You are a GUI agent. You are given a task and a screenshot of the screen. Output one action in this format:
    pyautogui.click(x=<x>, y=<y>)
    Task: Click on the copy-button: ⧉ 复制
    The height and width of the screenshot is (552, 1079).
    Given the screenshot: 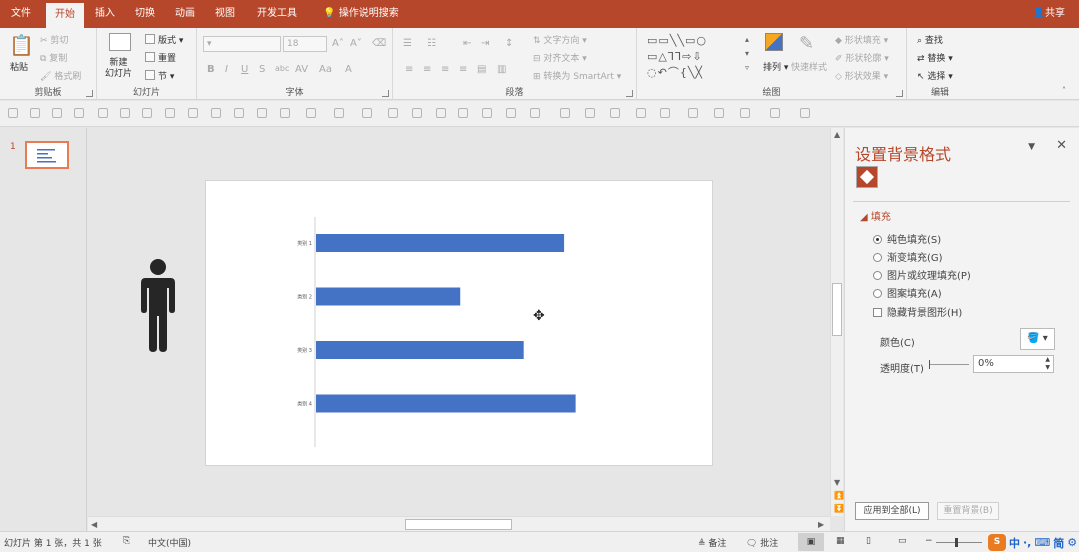 What is the action you would take?
    pyautogui.click(x=53, y=57)
    